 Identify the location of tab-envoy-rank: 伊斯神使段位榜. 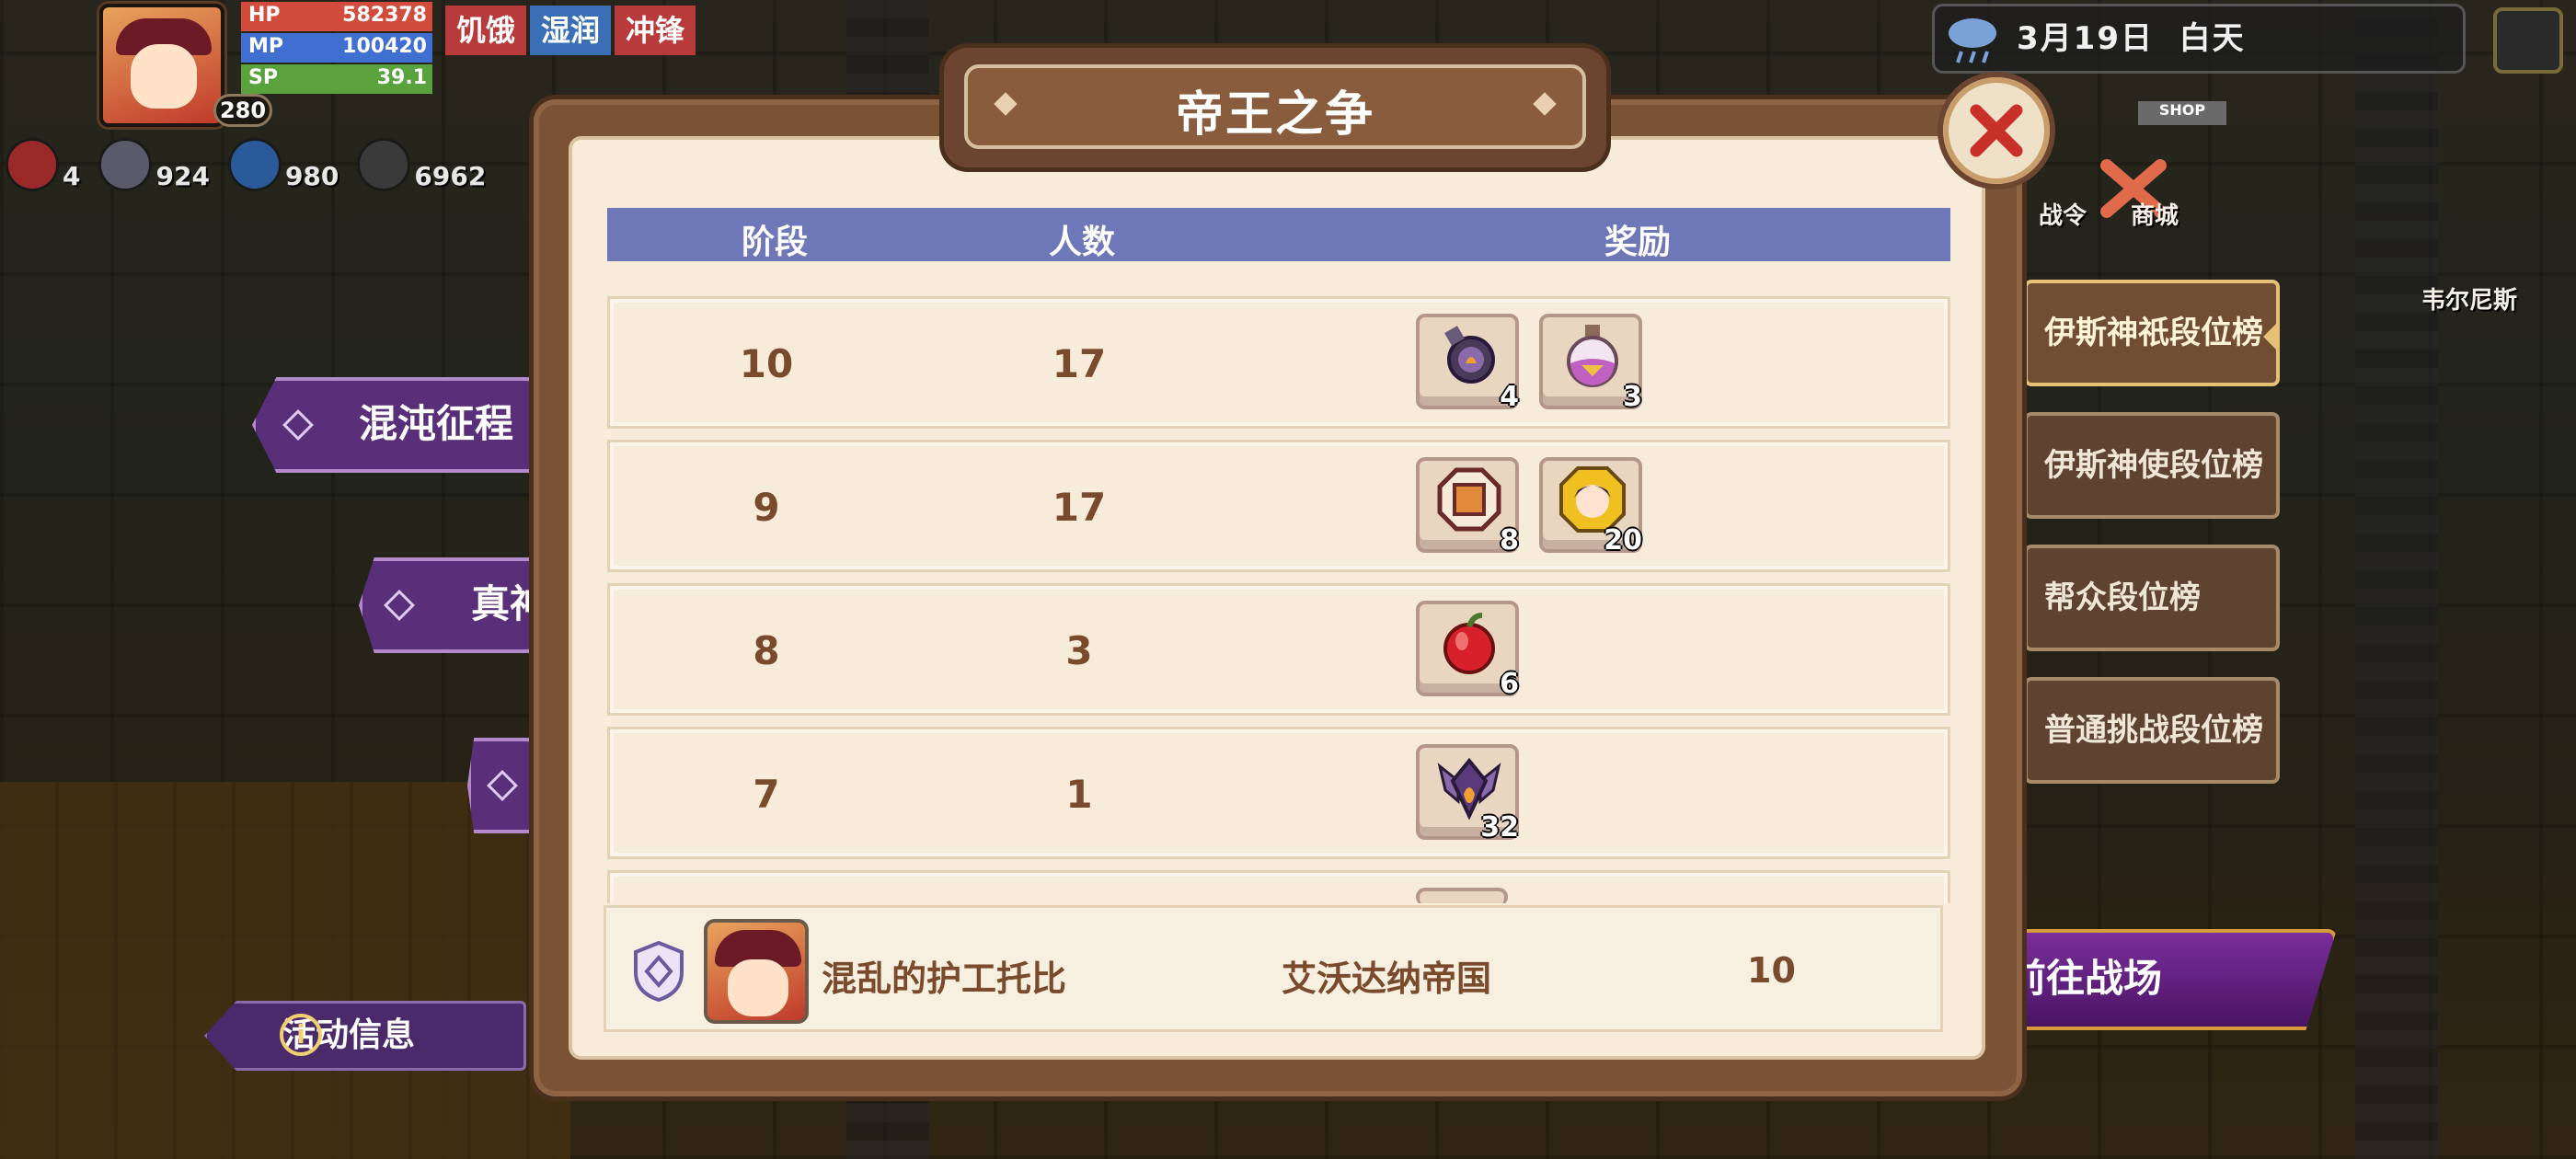
(2152, 465).